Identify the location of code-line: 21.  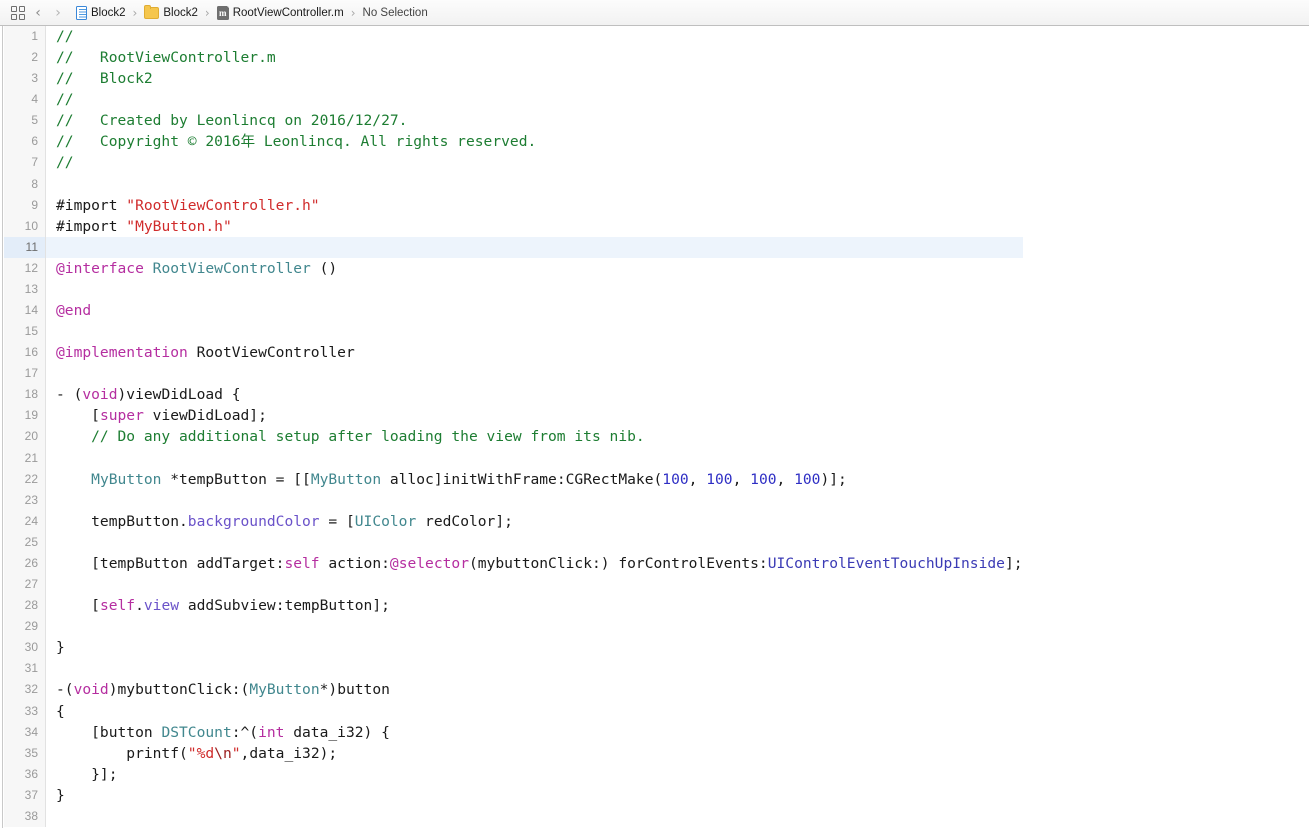
(513, 458).